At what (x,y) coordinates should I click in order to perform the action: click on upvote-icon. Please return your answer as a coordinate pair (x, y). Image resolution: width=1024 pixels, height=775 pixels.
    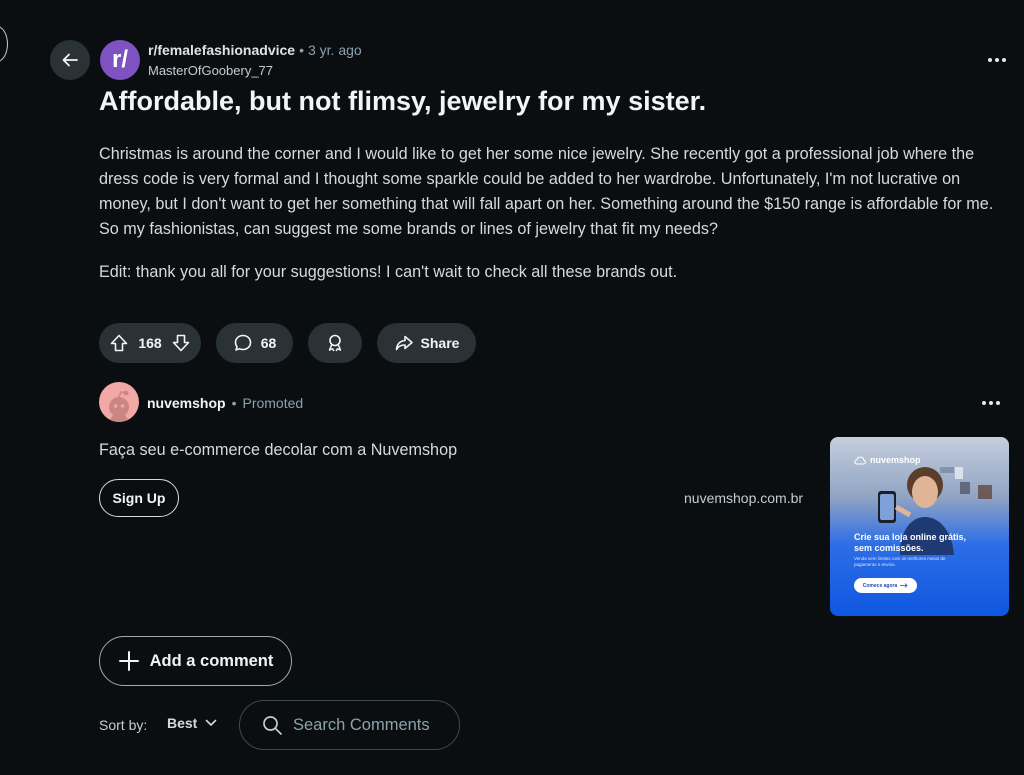
    Looking at the image, I should click on (119, 343).